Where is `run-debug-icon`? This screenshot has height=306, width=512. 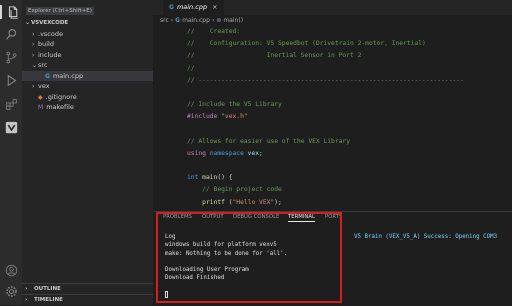
run-debug-icon is located at coordinates (11, 80).